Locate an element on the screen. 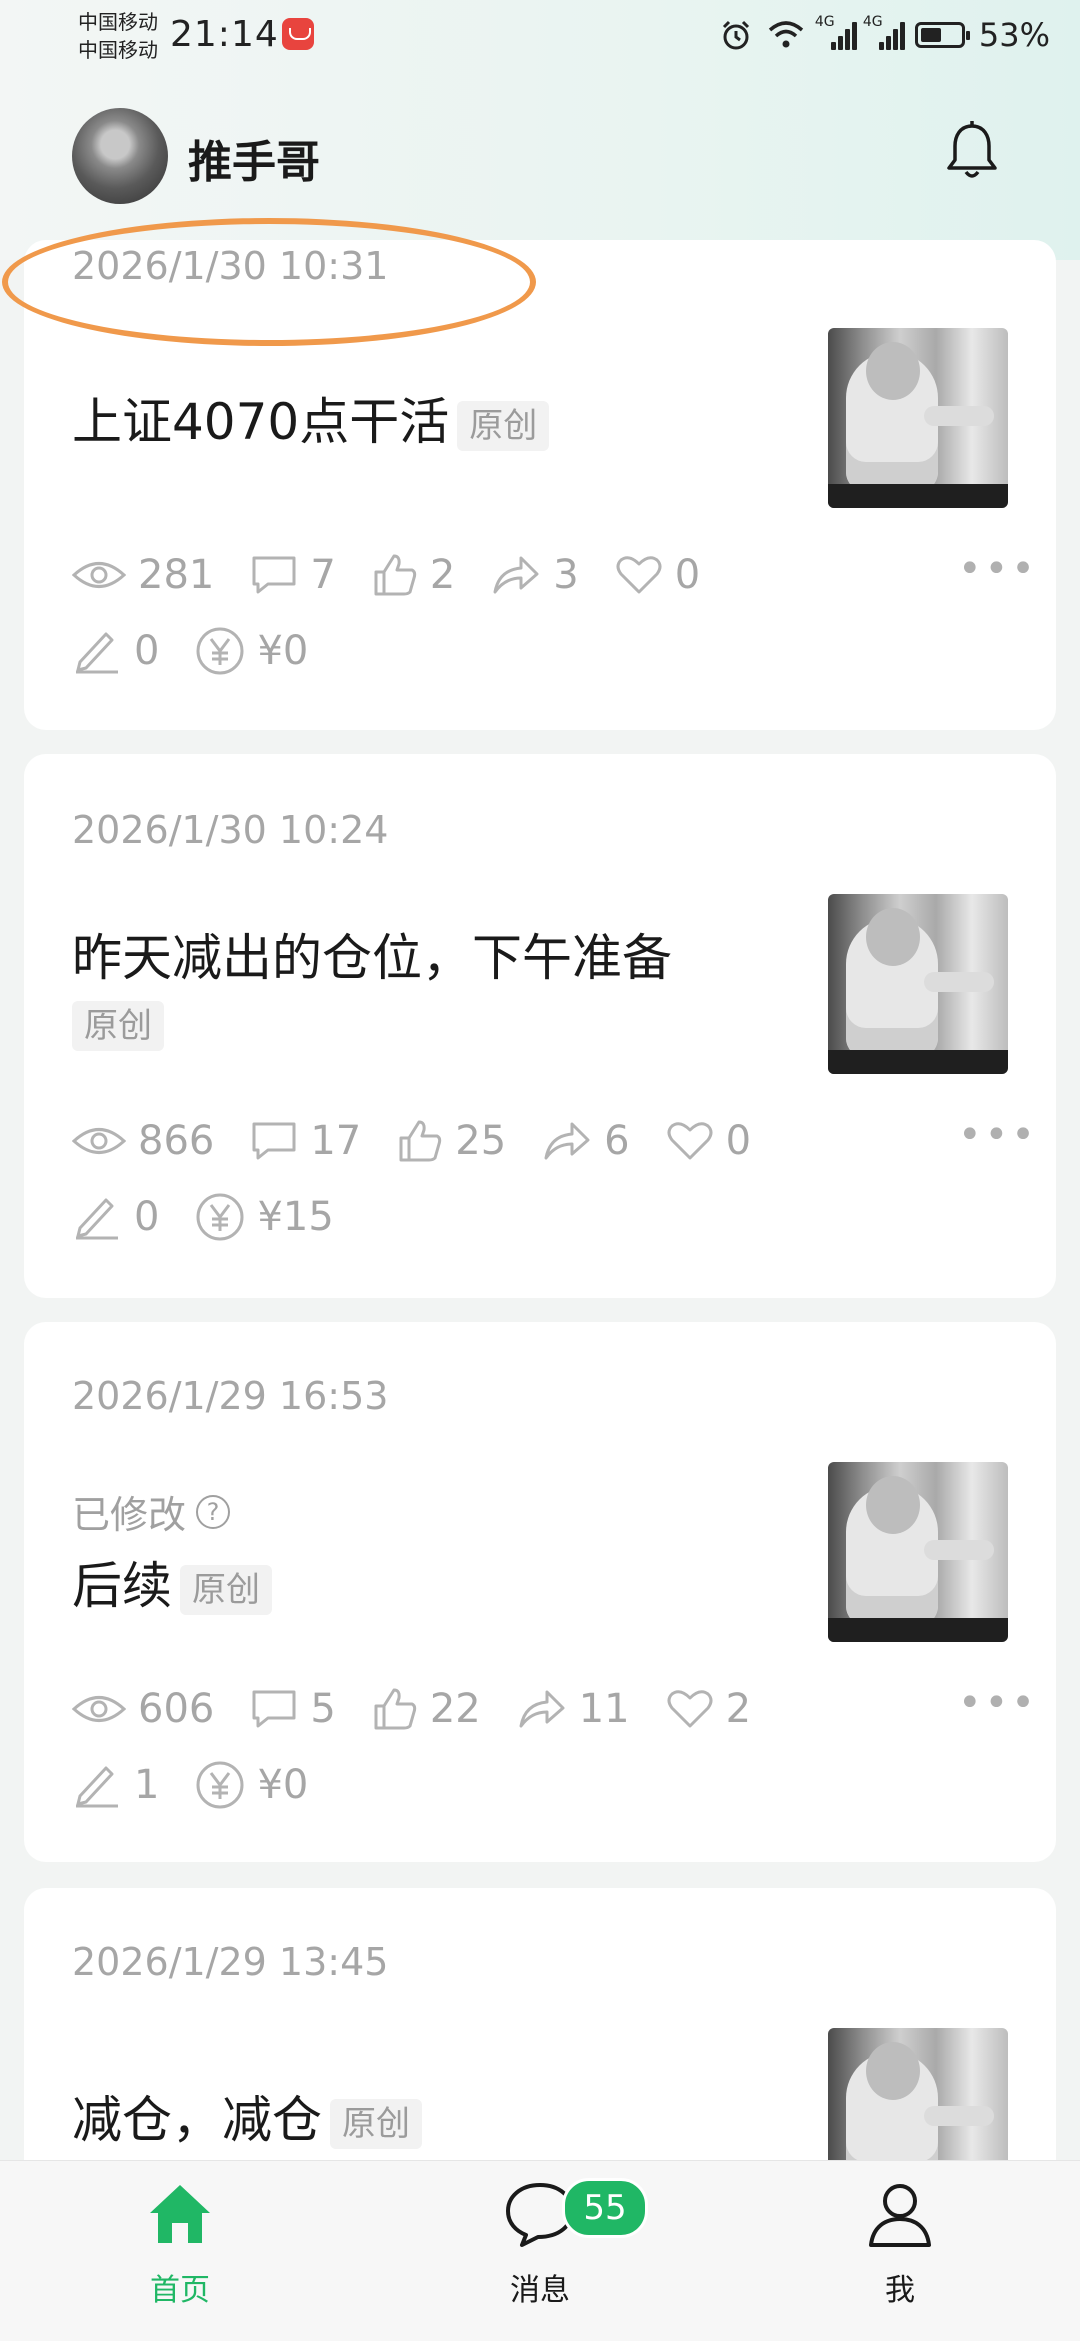  post-title: 昨天减出的仓位，下午准备 原创 is located at coordinates (452, 990).